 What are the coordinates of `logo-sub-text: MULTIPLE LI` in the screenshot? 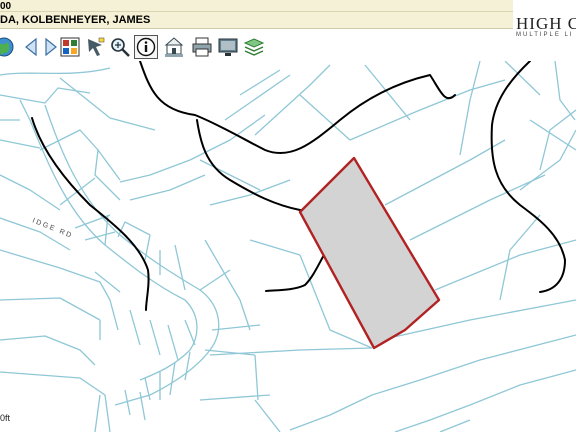 It's located at (545, 35).